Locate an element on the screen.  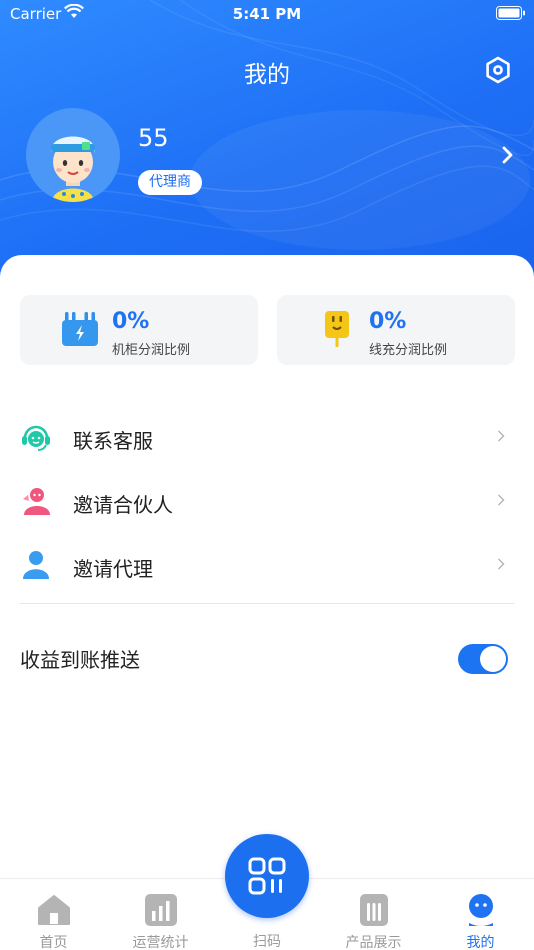
tab-stats: 运营统计 is located at coordinates (160, 914).